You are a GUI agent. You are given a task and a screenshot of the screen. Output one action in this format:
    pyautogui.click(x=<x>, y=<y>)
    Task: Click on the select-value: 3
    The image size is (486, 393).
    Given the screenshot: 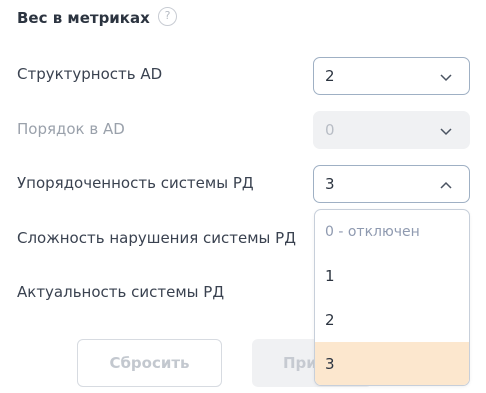 What is the action you would take?
    pyautogui.click(x=330, y=184)
    